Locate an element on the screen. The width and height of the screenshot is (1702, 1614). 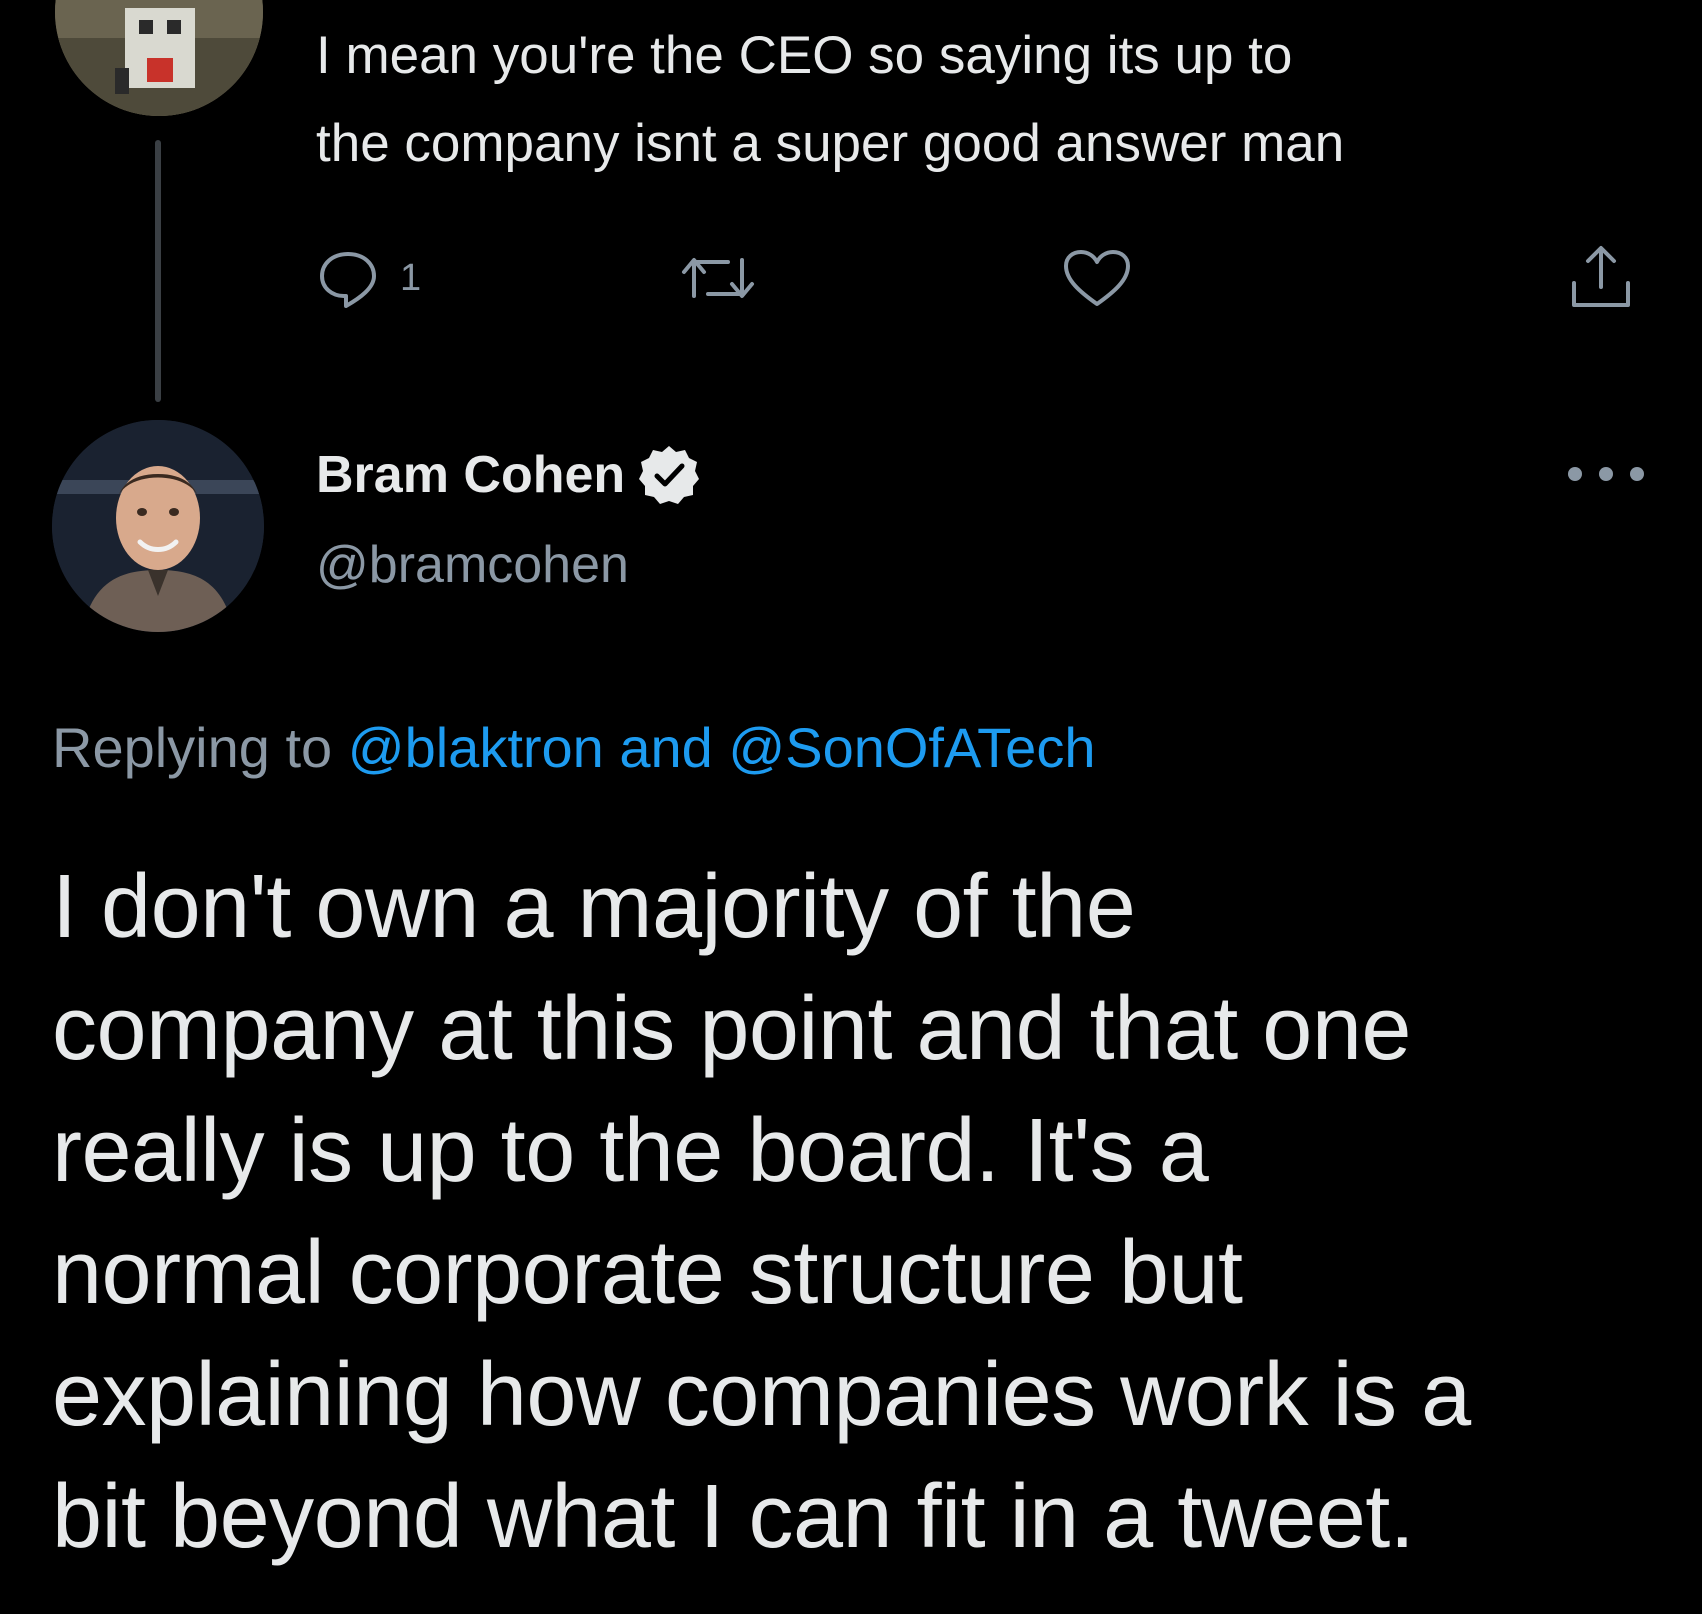
replying-to-line: Replying to @blaktron and @SonOfATech is located at coordinates (573, 748).